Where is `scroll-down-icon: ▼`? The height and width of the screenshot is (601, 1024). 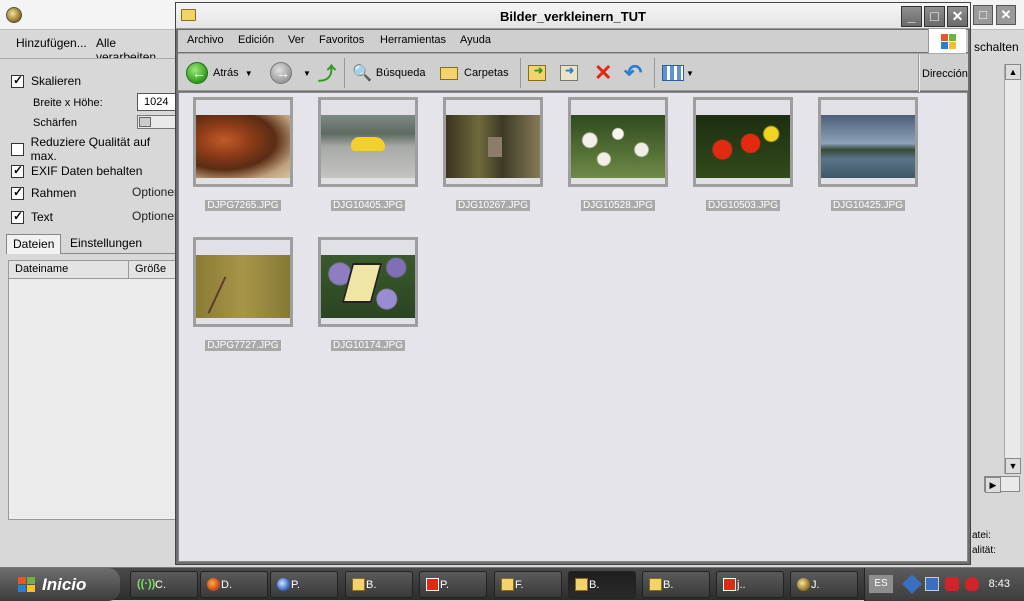
scroll-down-icon: ▼ is located at coordinates (1013, 466).